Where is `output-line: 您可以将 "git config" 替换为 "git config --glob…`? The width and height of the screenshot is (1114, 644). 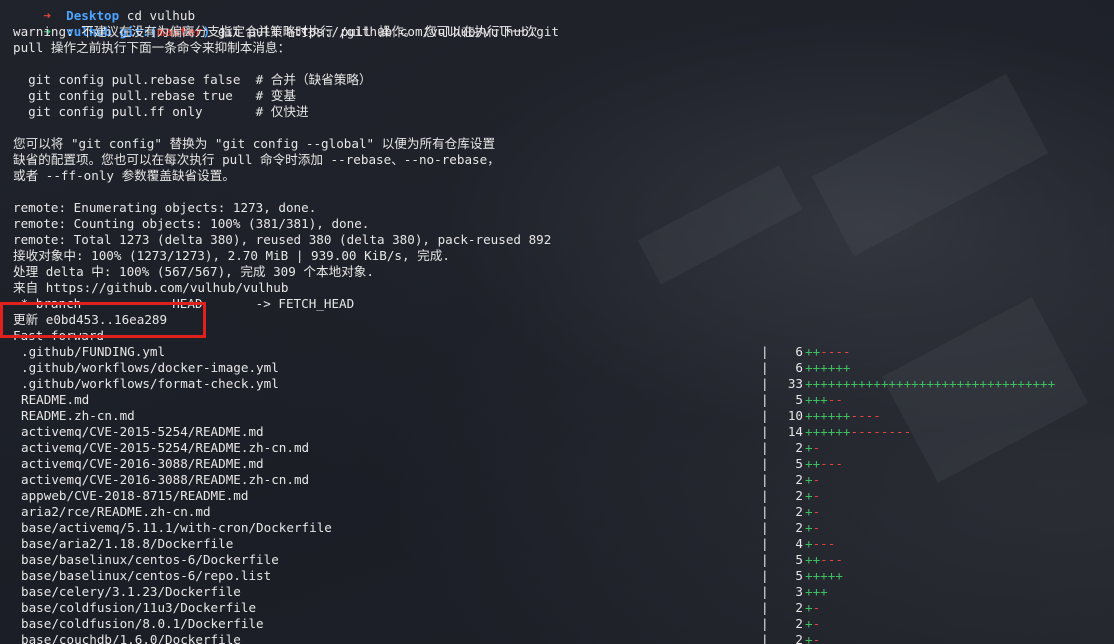
output-line: 您可以将 "git config" 替换为 "git config --glob… is located at coordinates (254, 143).